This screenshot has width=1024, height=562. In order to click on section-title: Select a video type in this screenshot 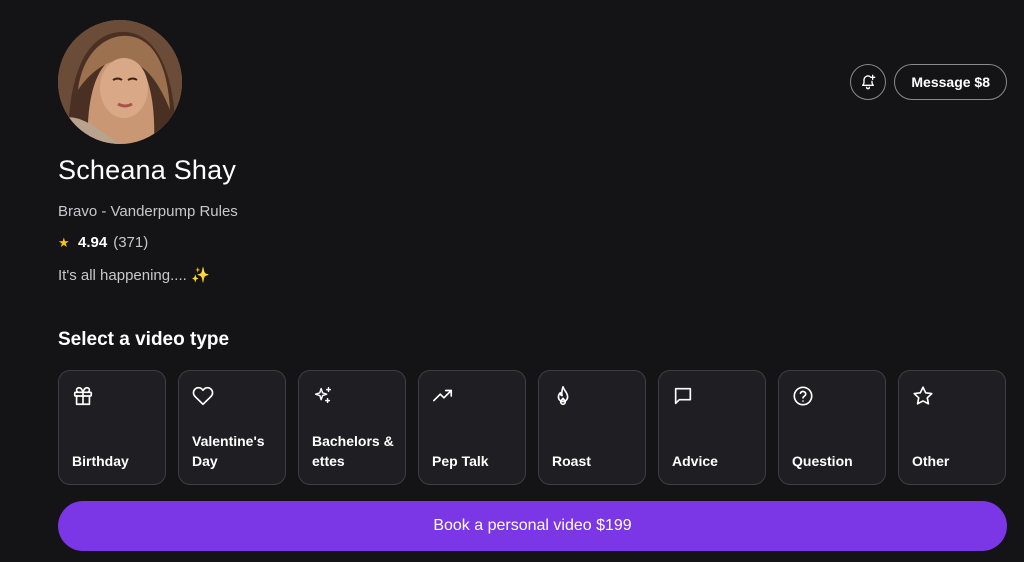, I will do `click(144, 339)`.